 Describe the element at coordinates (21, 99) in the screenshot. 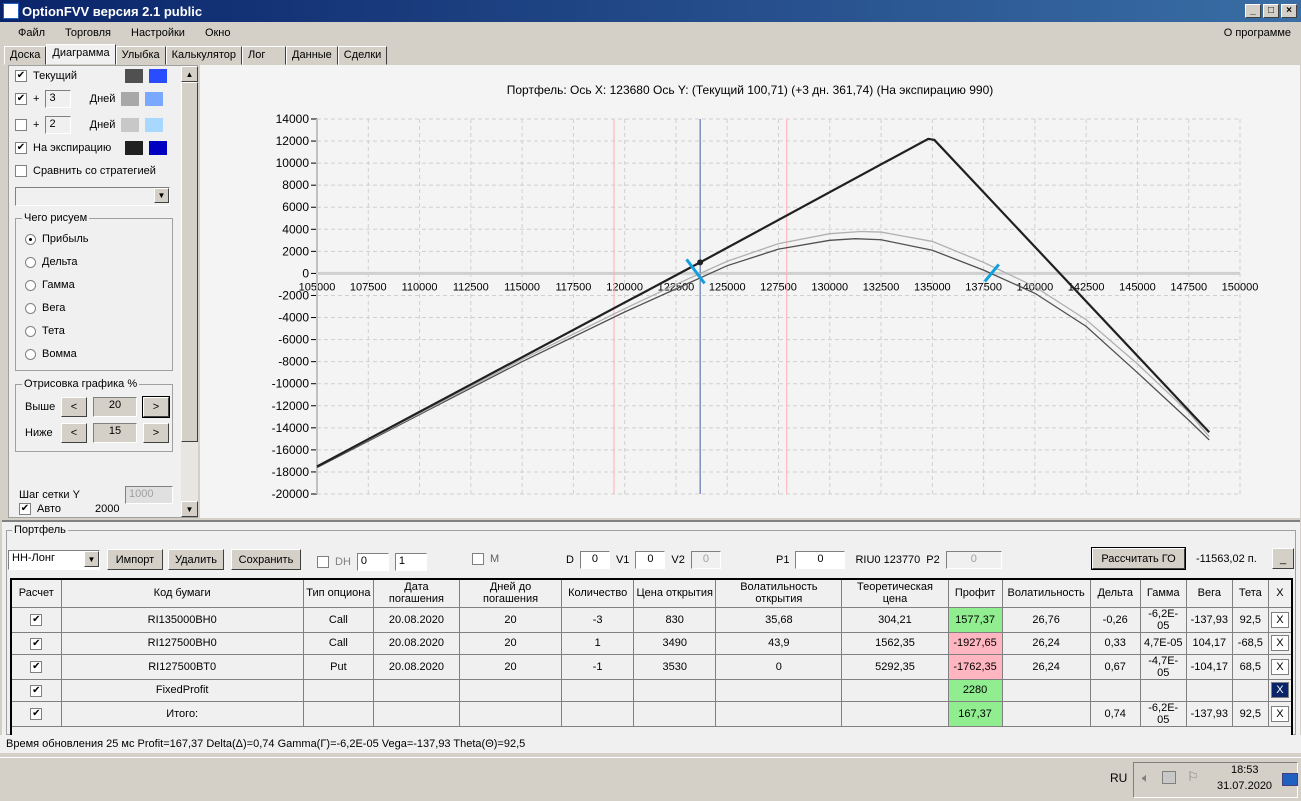

I see `days1-checkbox: ✔` at that location.